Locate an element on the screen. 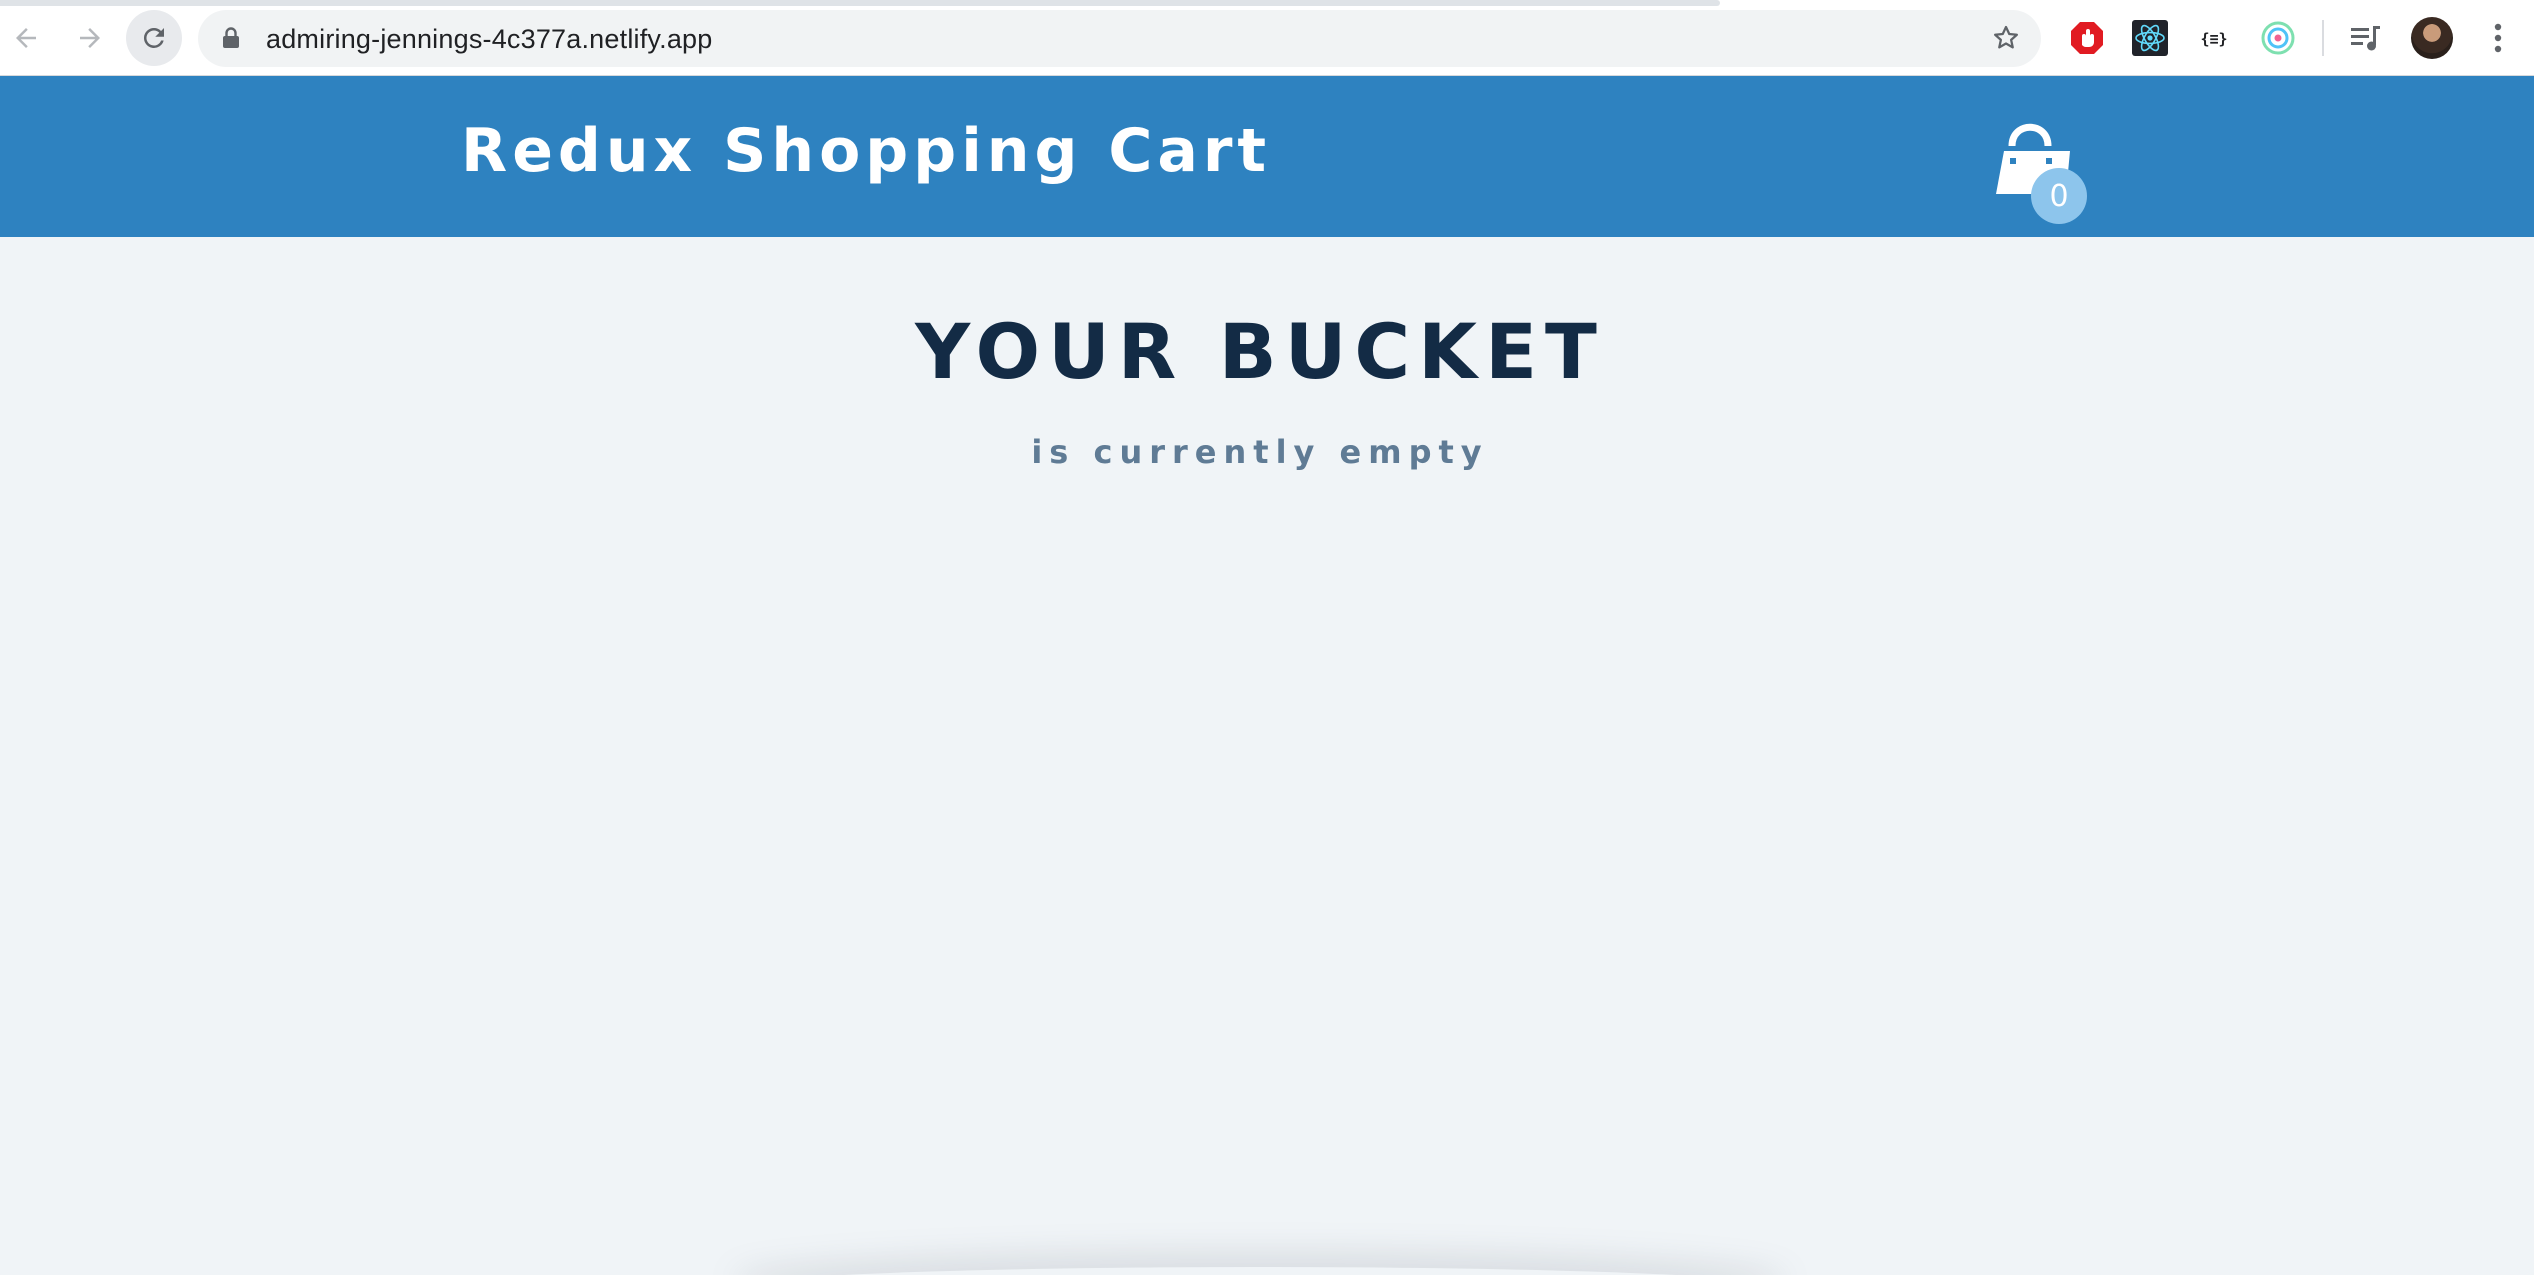 The height and width of the screenshot is (1275, 2534). reload-icon is located at coordinates (153, 37).